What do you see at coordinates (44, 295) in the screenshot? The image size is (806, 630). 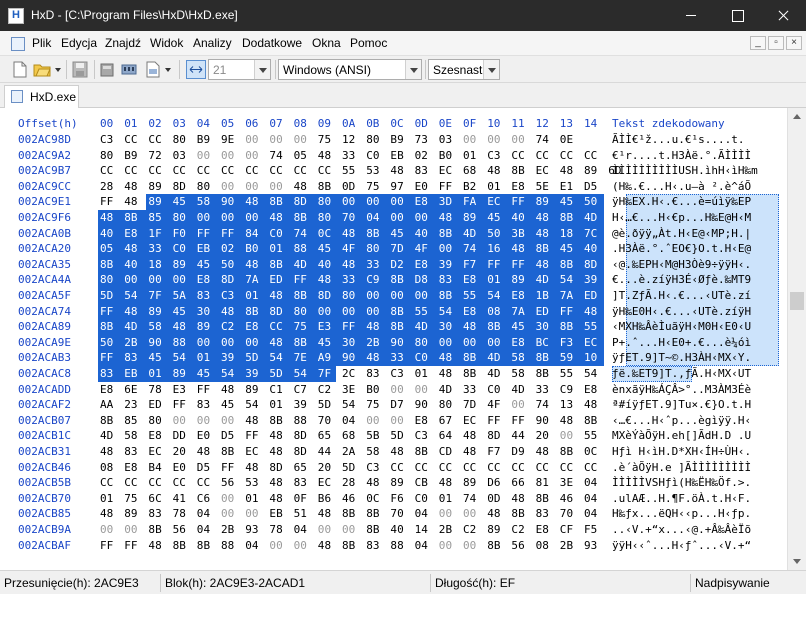 I see `row-offset: 002ACA5F` at bounding box center [44, 295].